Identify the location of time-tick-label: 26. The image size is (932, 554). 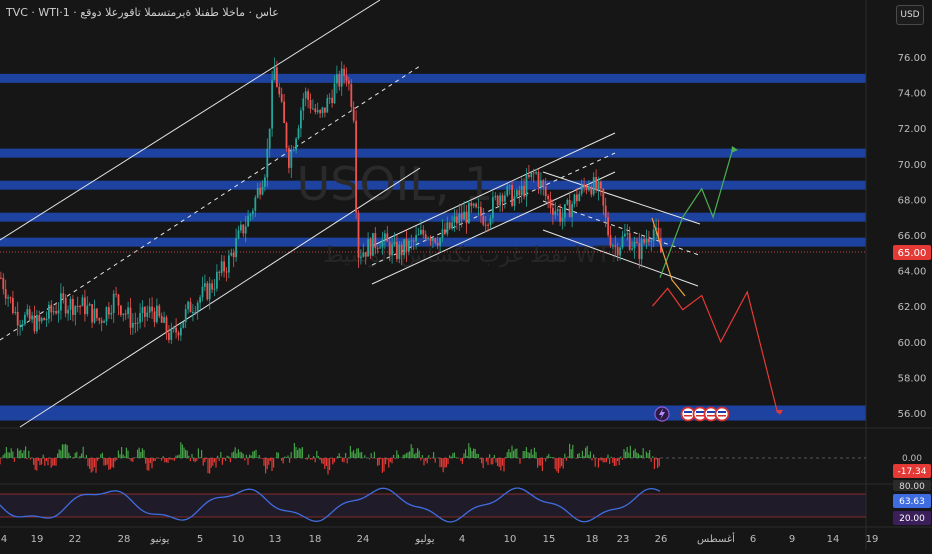
(661, 539).